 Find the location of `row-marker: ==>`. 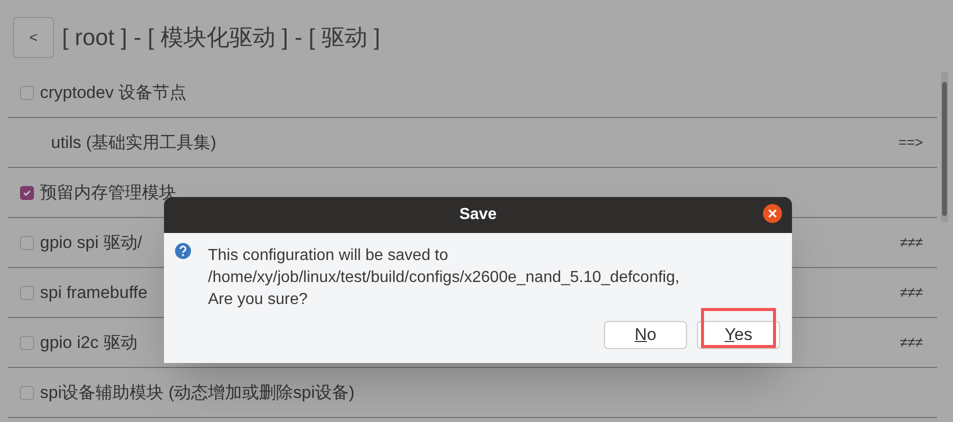

row-marker: ==> is located at coordinates (910, 142).